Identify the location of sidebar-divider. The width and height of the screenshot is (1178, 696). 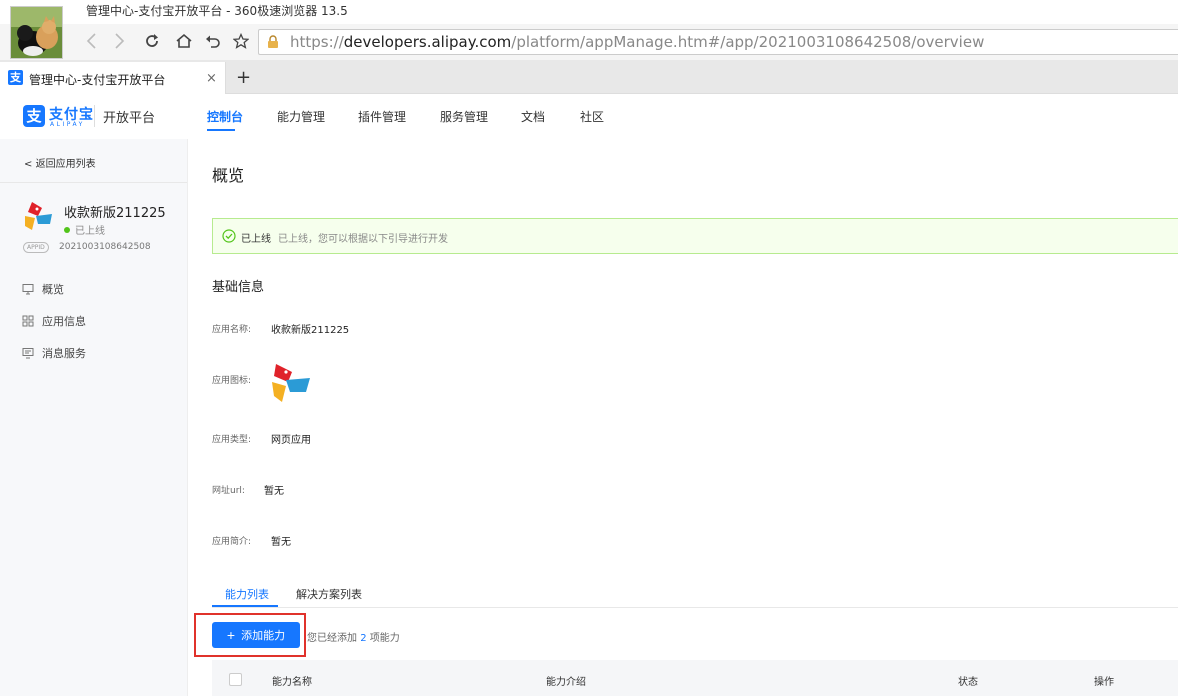
(93, 182).